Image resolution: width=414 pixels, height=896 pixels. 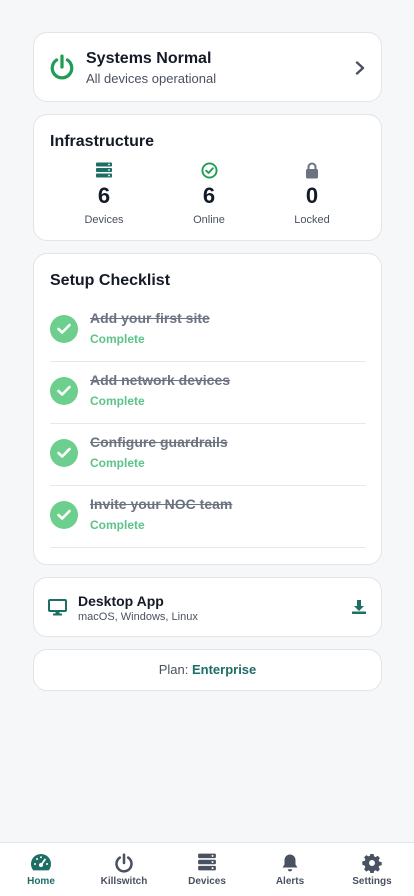 What do you see at coordinates (161, 504) in the screenshot?
I see `checklist-item-label: Invite your NOC team` at bounding box center [161, 504].